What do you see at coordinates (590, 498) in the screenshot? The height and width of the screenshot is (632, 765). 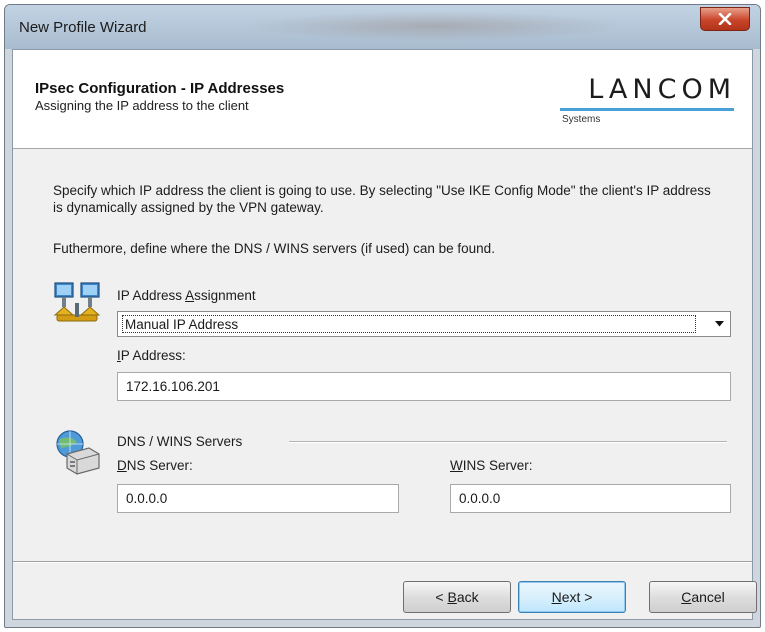 I see `wins-server-input: 0.0.0.0` at bounding box center [590, 498].